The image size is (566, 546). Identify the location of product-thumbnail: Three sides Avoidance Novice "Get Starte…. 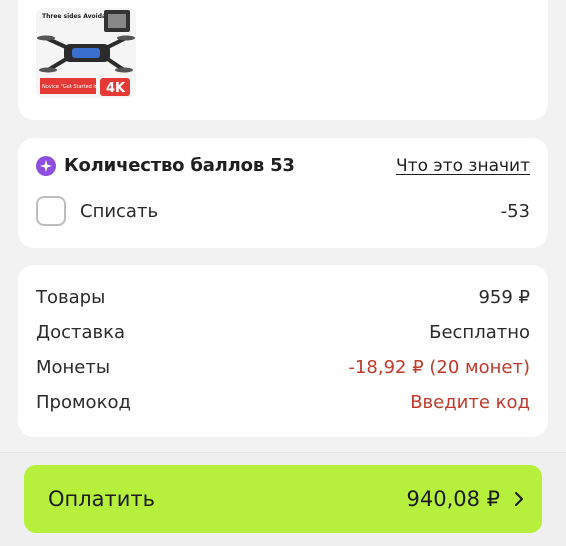
(86, 53).